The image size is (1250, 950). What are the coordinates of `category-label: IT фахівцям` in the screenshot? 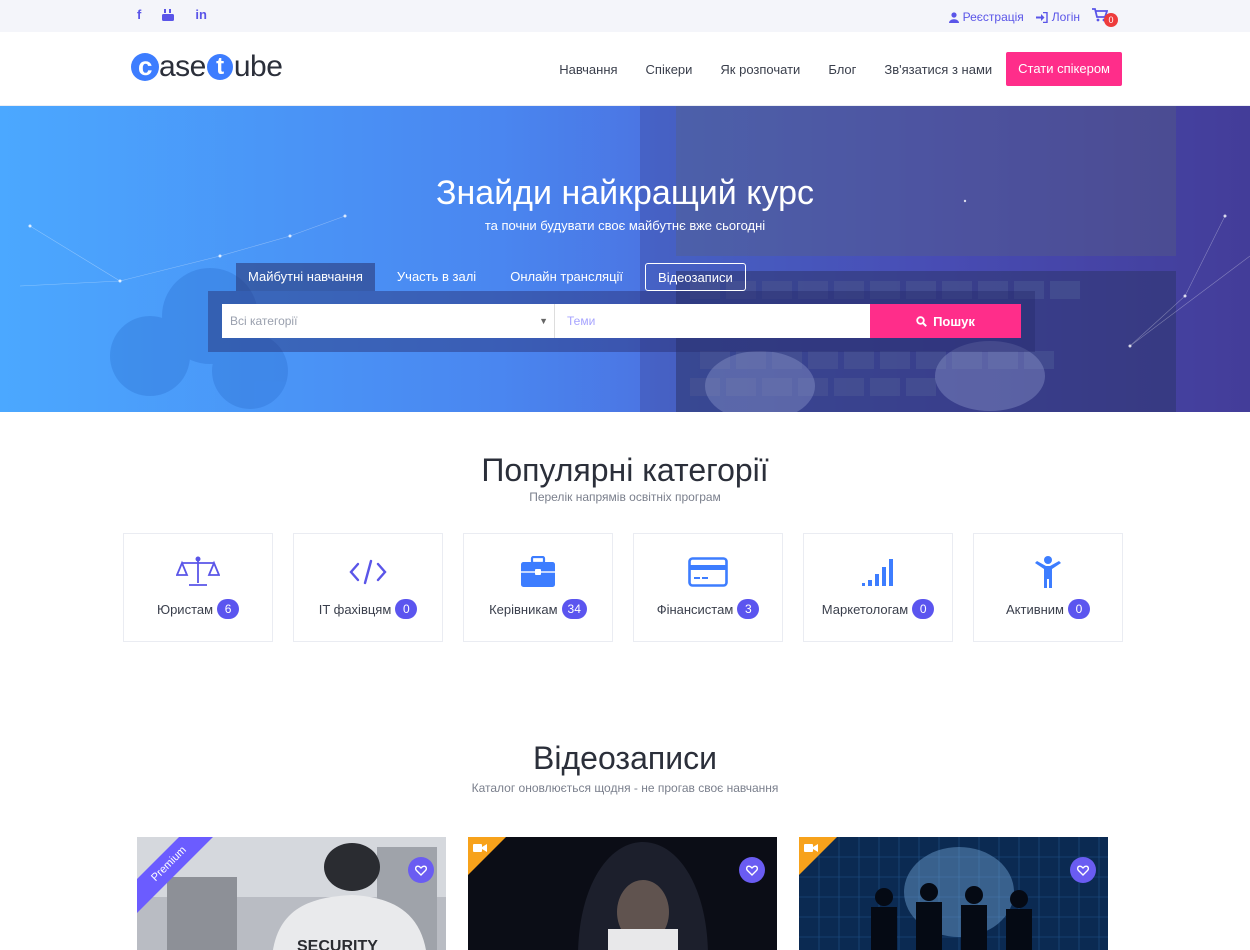 It's located at (355, 609).